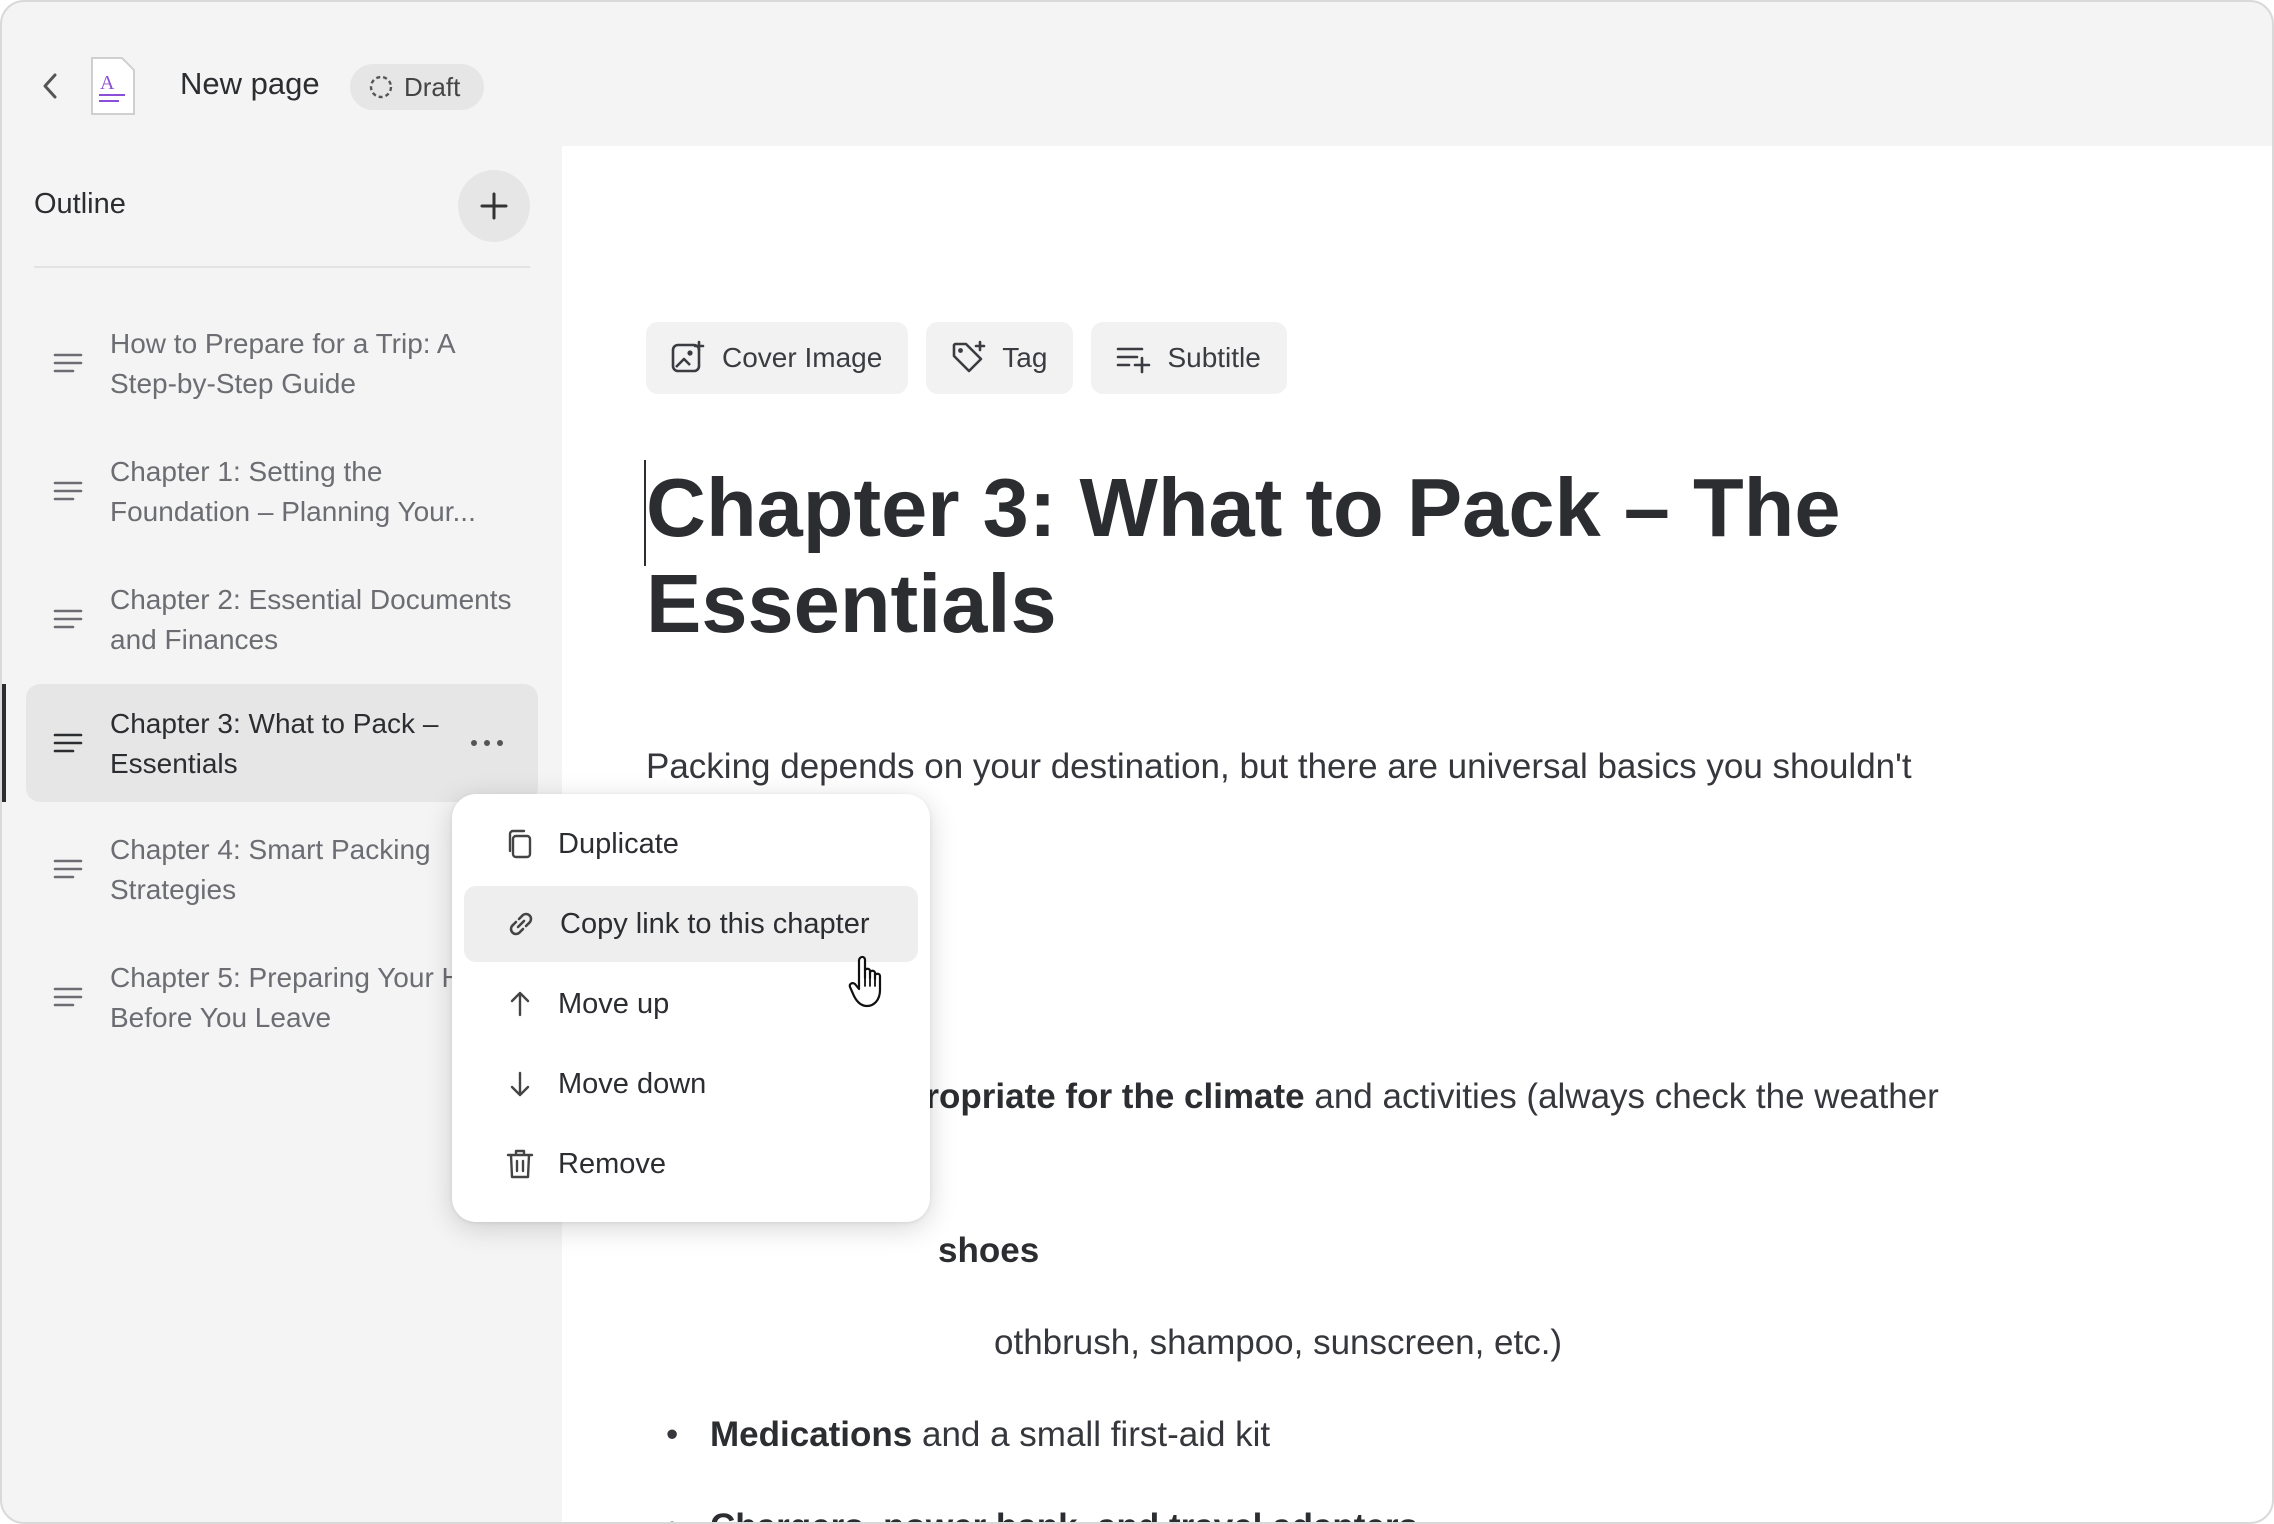 The image size is (2274, 1524). What do you see at coordinates (715, 923) in the screenshot?
I see `menu-item-label: Copy link to this chapter` at bounding box center [715, 923].